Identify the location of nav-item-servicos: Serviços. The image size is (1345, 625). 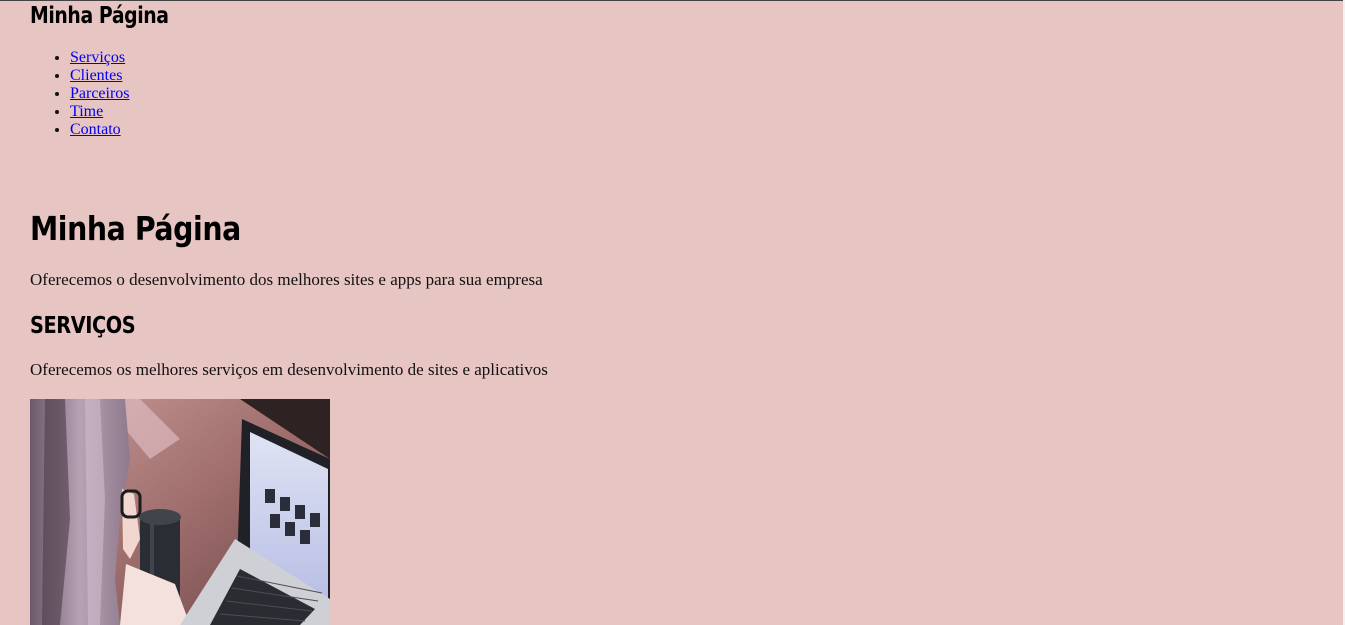
(100, 58).